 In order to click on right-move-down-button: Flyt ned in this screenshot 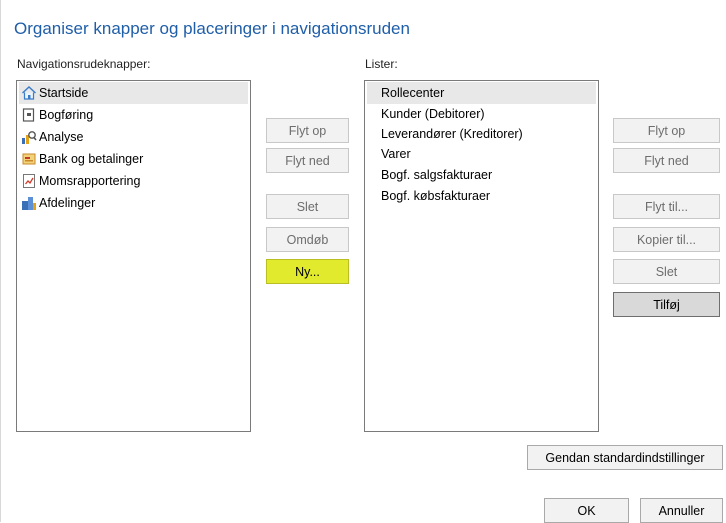, I will do `click(666, 160)`.